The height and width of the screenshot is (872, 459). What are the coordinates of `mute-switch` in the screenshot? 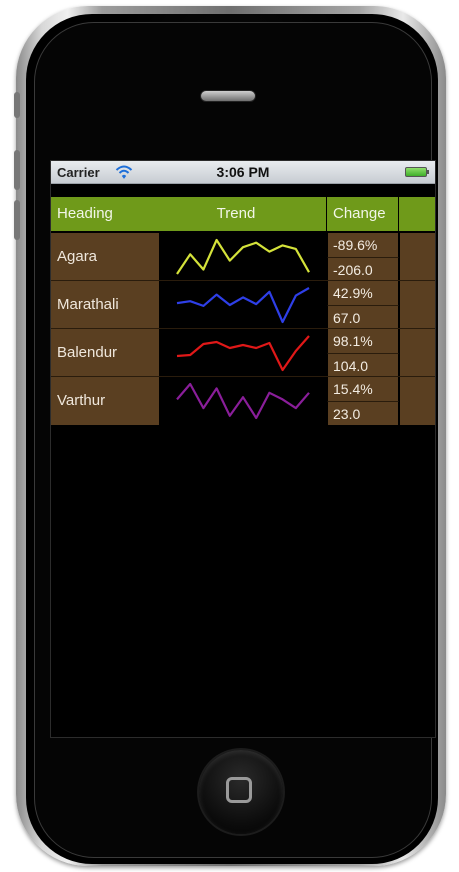 It's located at (17, 105).